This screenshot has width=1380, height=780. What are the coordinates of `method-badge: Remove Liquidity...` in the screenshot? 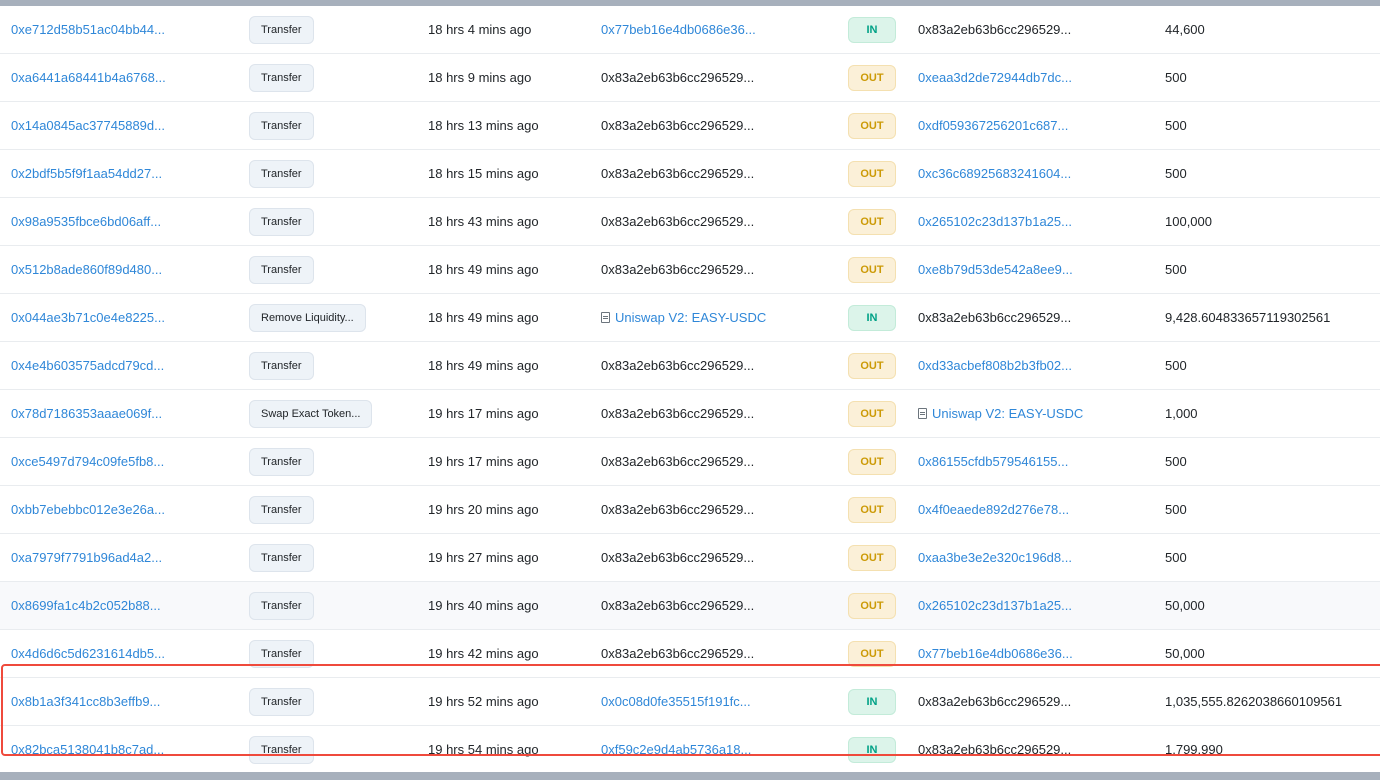 It's located at (307, 317).